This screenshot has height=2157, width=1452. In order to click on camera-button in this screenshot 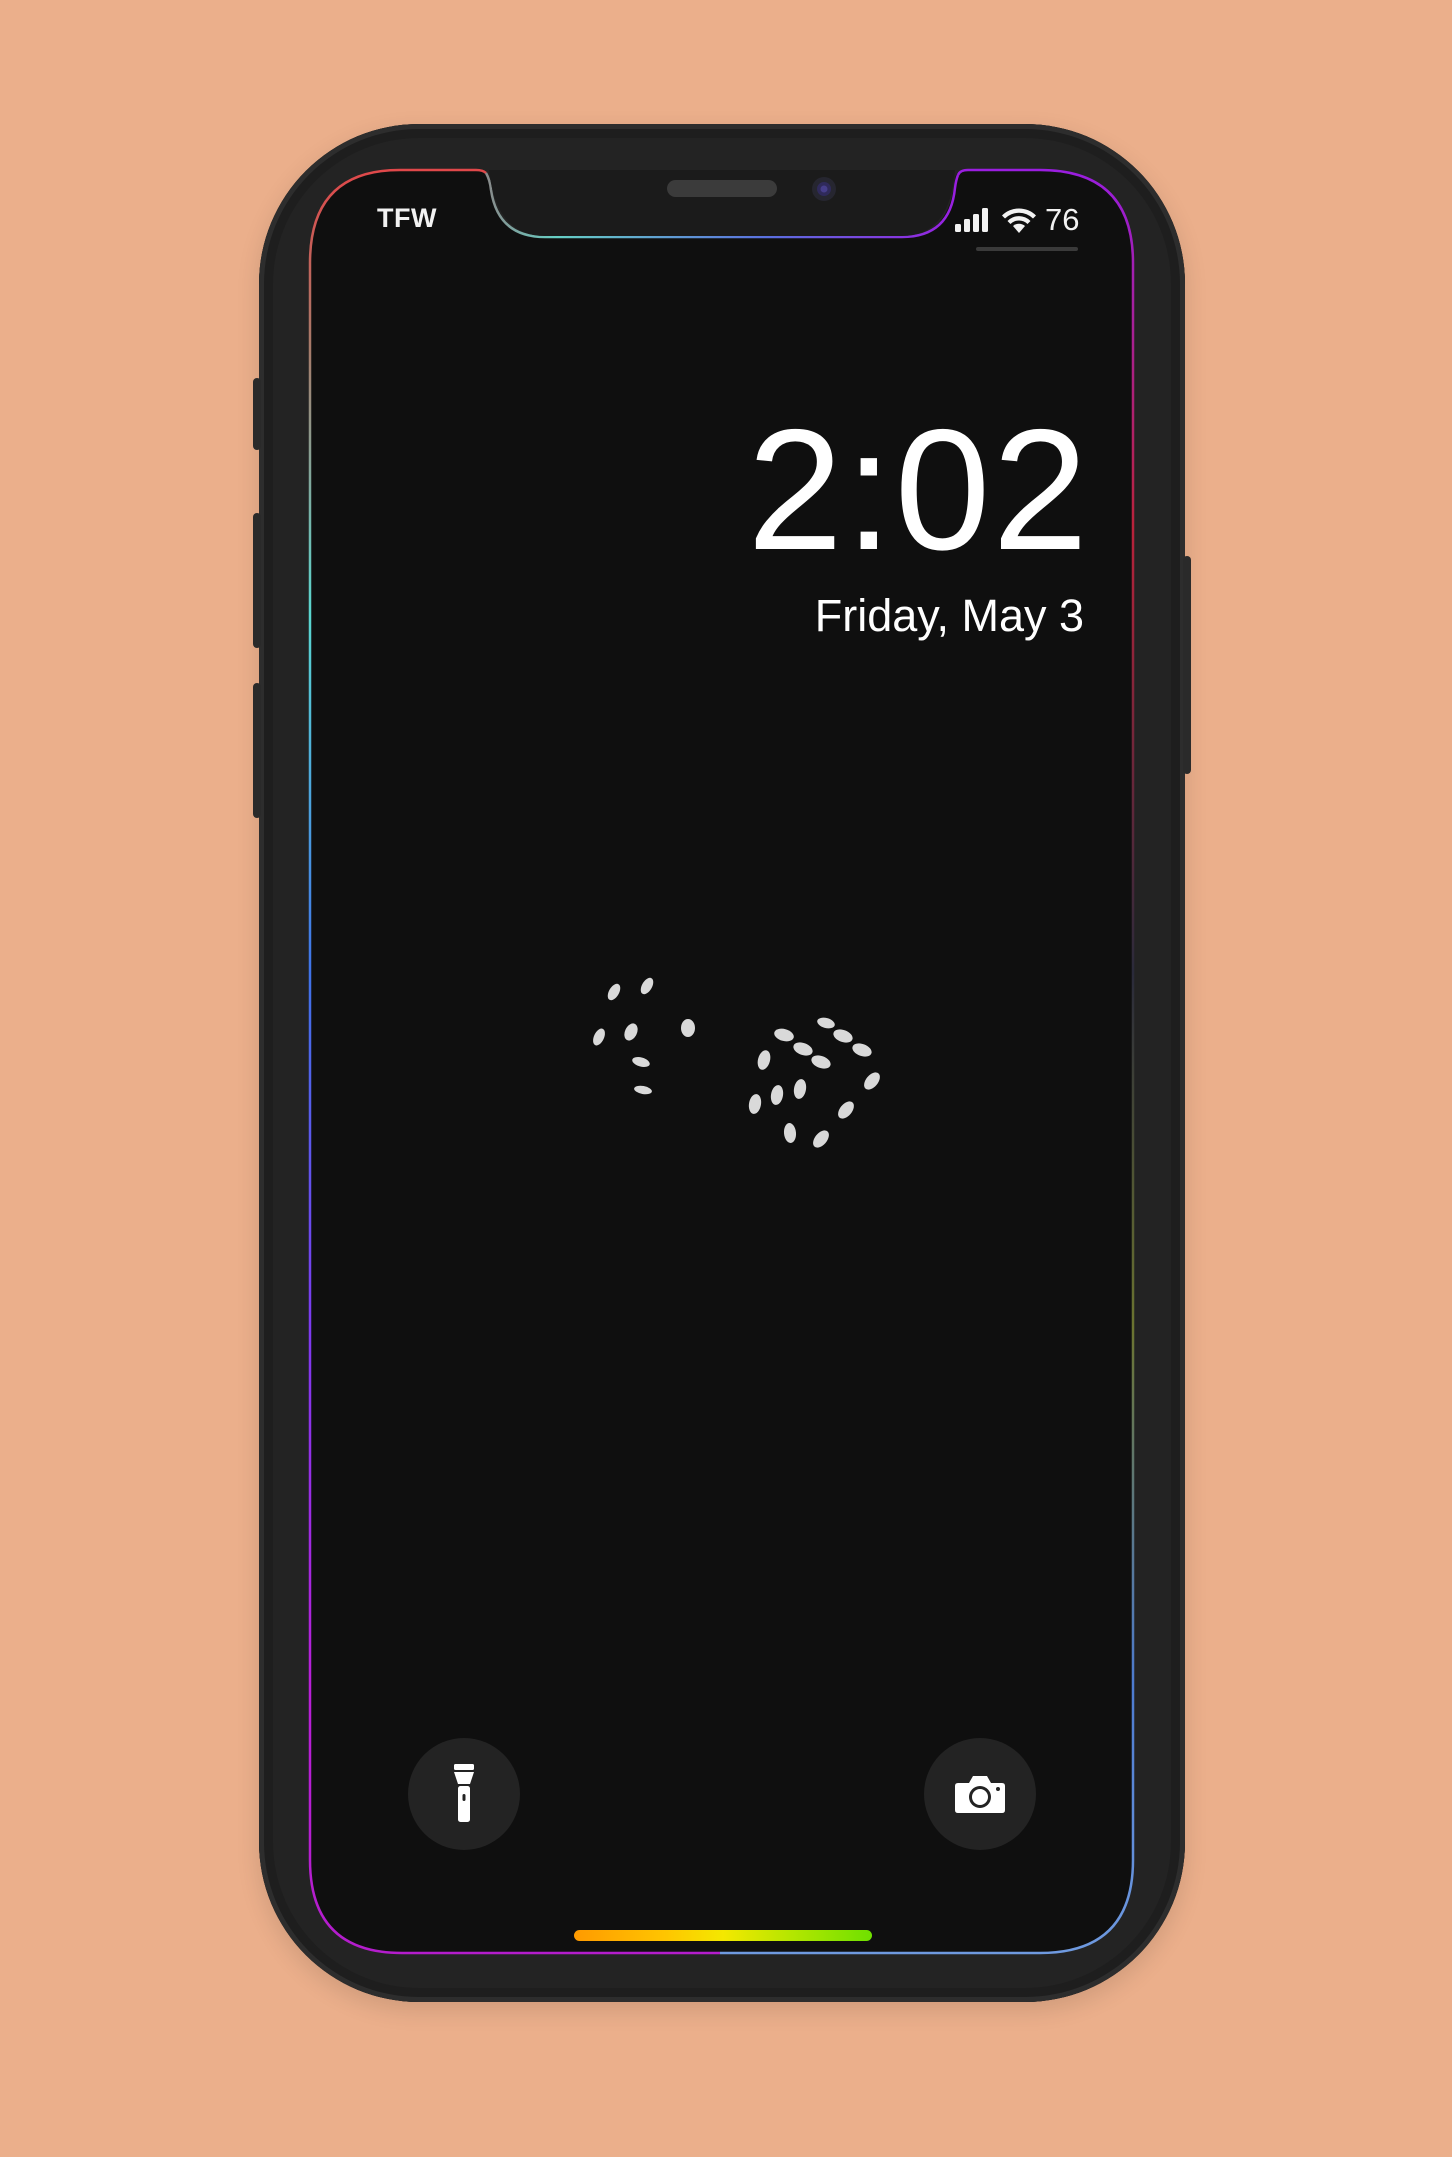, I will do `click(980, 1794)`.